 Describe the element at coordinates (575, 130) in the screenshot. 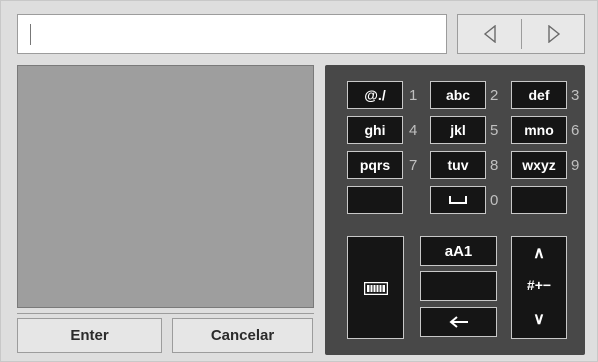

I see `key-6-number: 6` at that location.